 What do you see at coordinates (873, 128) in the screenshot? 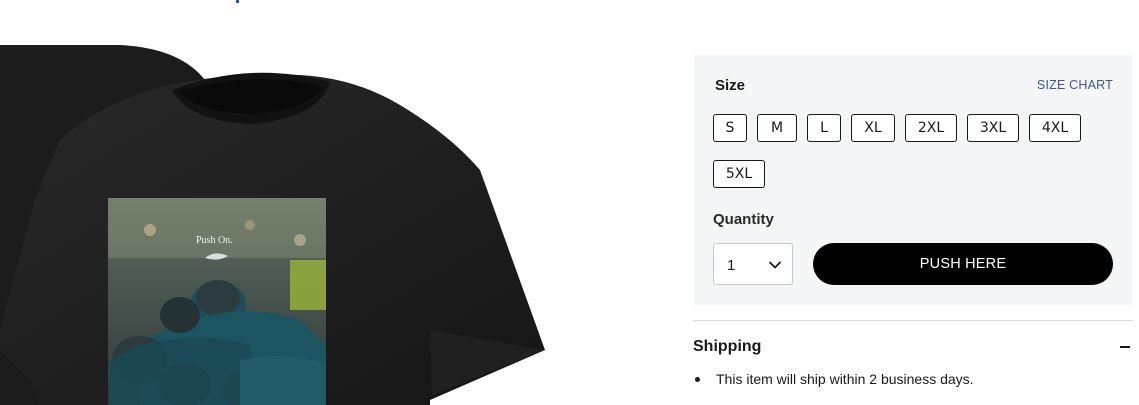
I see `size-option-xl: XL` at bounding box center [873, 128].